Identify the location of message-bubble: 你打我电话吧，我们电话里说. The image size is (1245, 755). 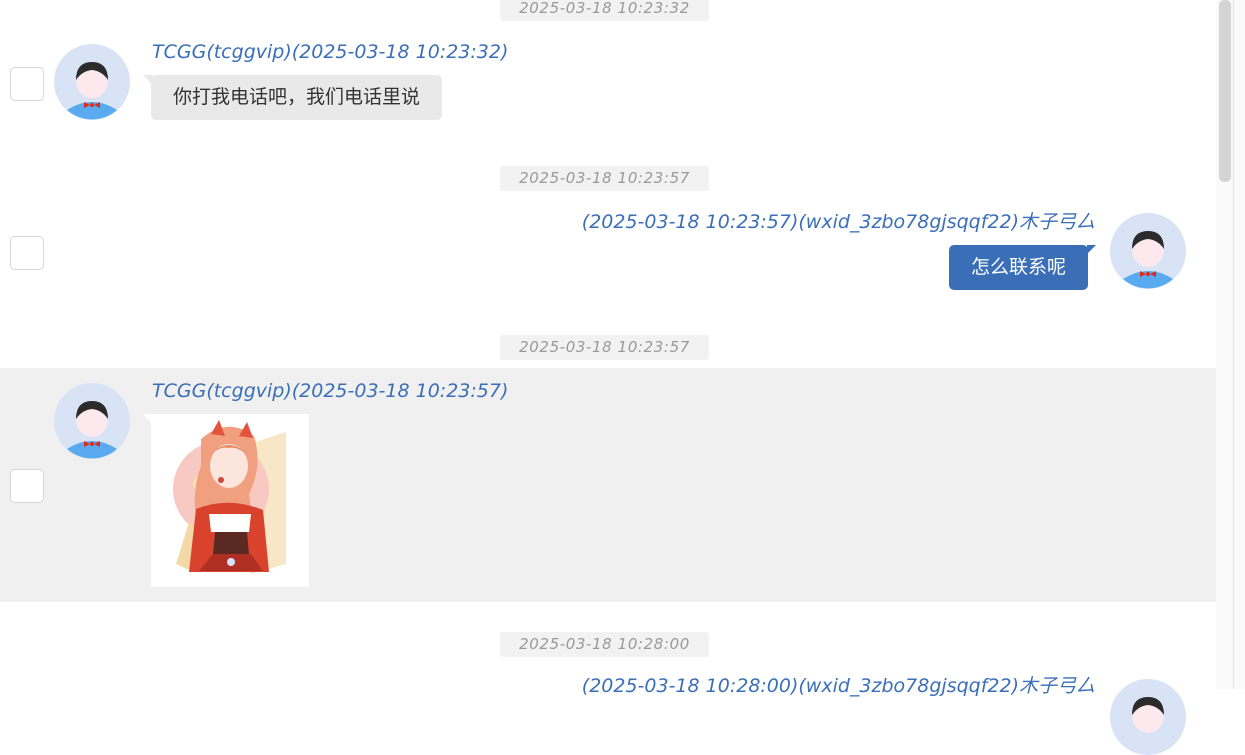
(292, 97).